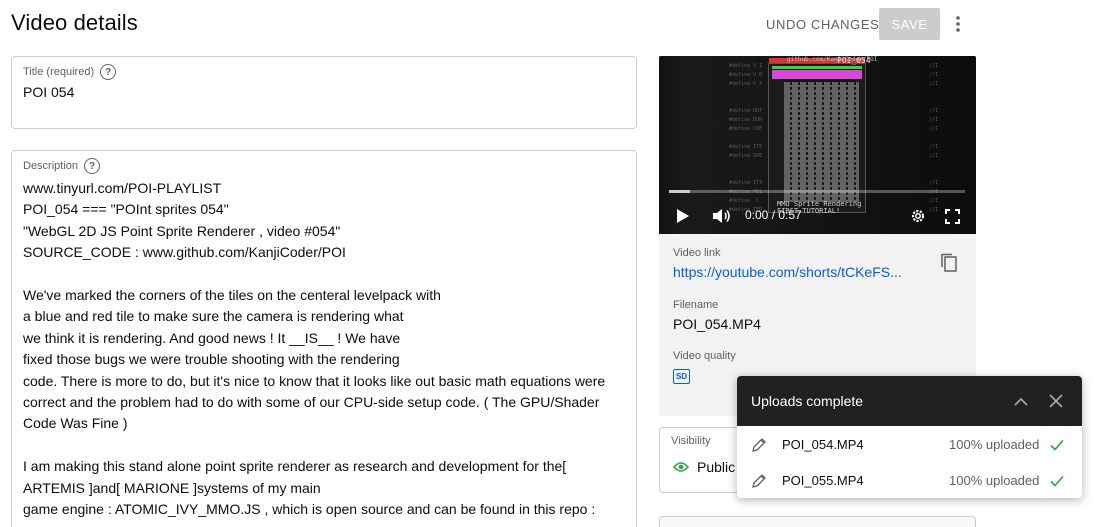  I want to click on undo-changes-button: UNDO CHANGES, so click(822, 24).